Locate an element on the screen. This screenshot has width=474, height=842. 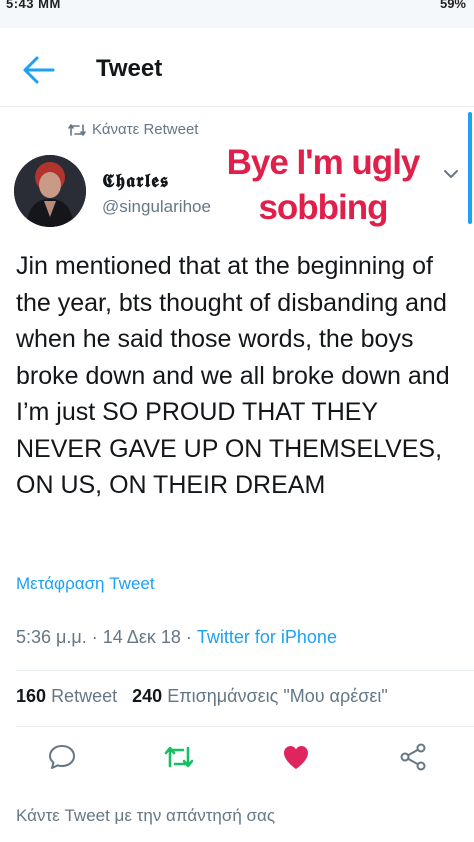
user-handle: @singularihoe is located at coordinates (156, 207).